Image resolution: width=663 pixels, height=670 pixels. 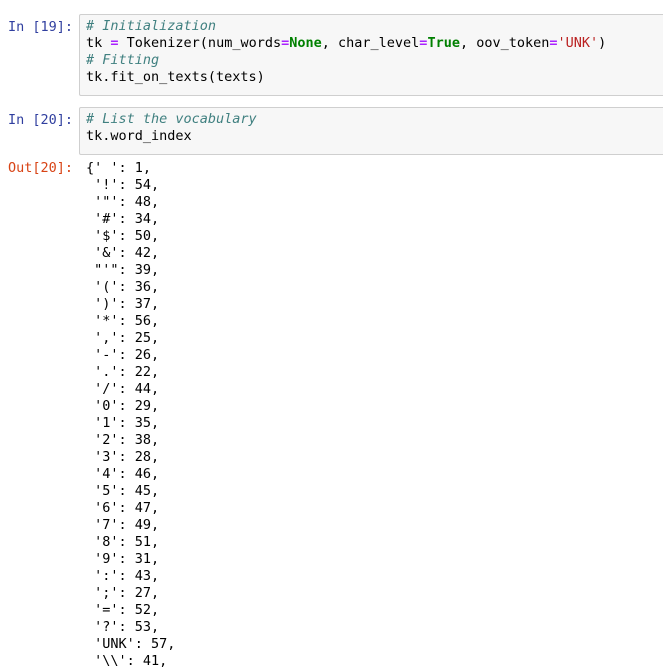 I want to click on output-line: '?': 53,, so click(x=123, y=627).